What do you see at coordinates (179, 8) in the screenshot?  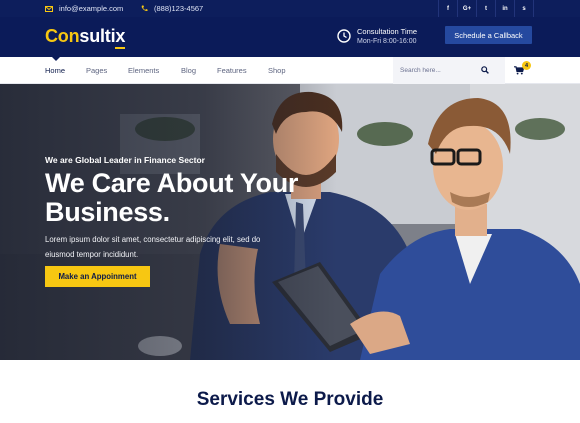 I see `phone-text: (888)123-4567` at bounding box center [179, 8].